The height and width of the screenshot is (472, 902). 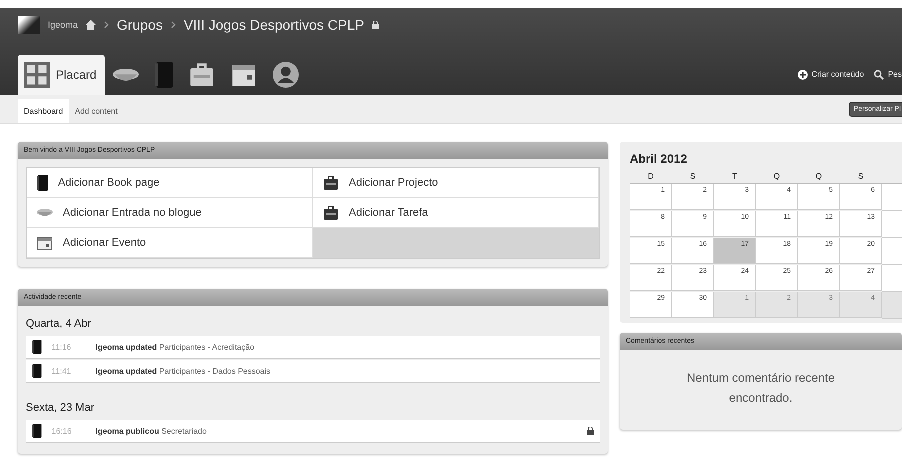 What do you see at coordinates (29, 25) in the screenshot?
I see `avatar-icon` at bounding box center [29, 25].